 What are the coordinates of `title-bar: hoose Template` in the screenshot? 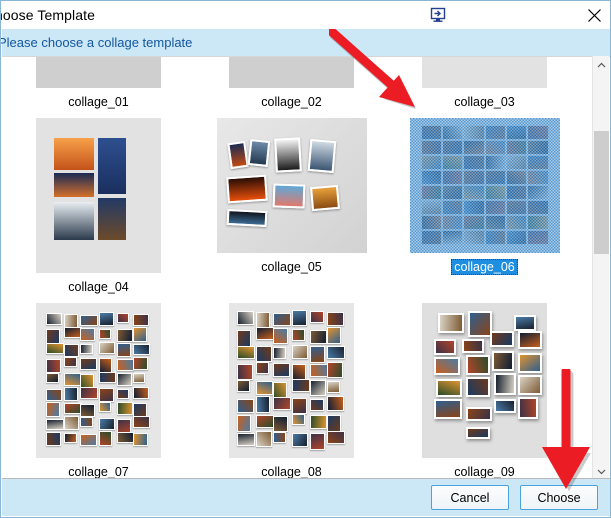 It's located at (305, 15).